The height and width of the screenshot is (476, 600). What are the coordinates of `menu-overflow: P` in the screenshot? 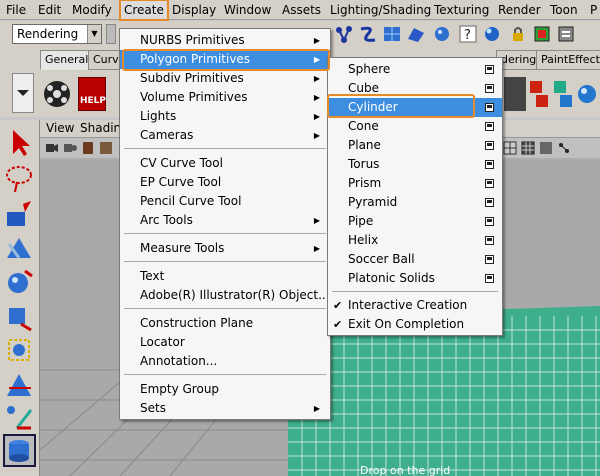 It's located at (593, 10).